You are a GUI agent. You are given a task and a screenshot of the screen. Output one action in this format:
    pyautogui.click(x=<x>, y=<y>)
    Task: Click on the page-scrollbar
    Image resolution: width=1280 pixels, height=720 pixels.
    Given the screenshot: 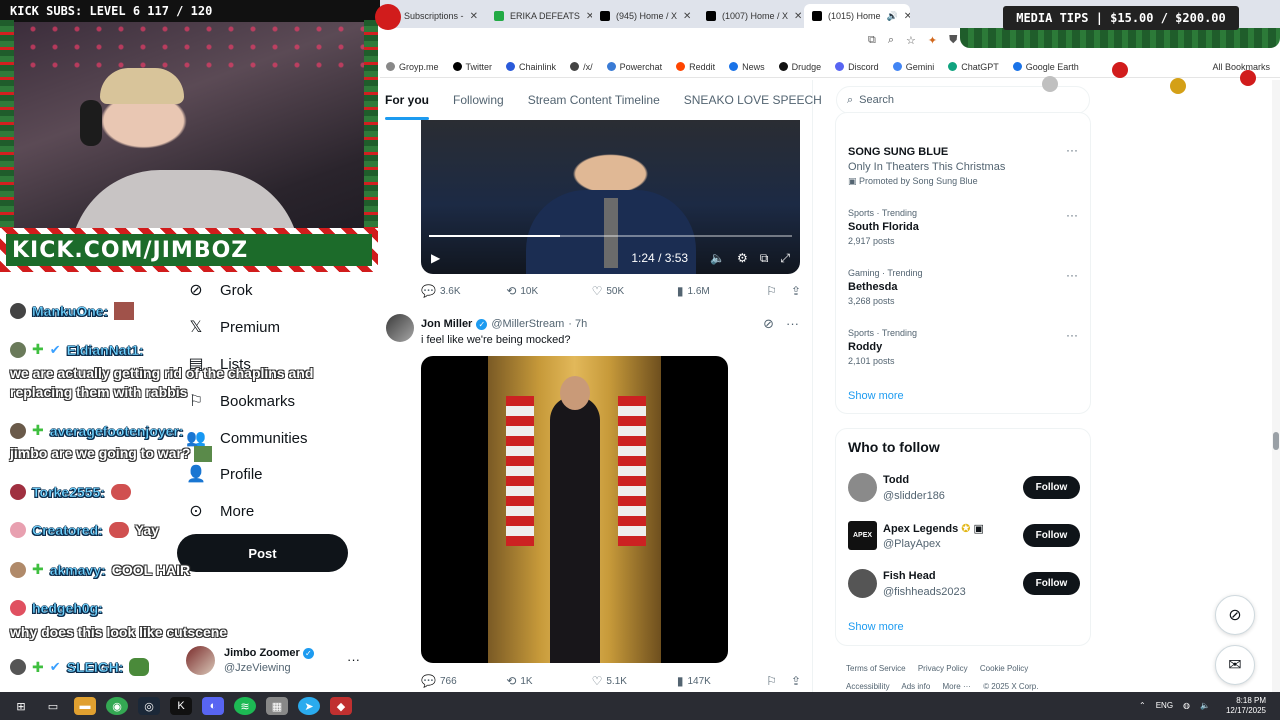 What is the action you would take?
    pyautogui.click(x=1276, y=386)
    